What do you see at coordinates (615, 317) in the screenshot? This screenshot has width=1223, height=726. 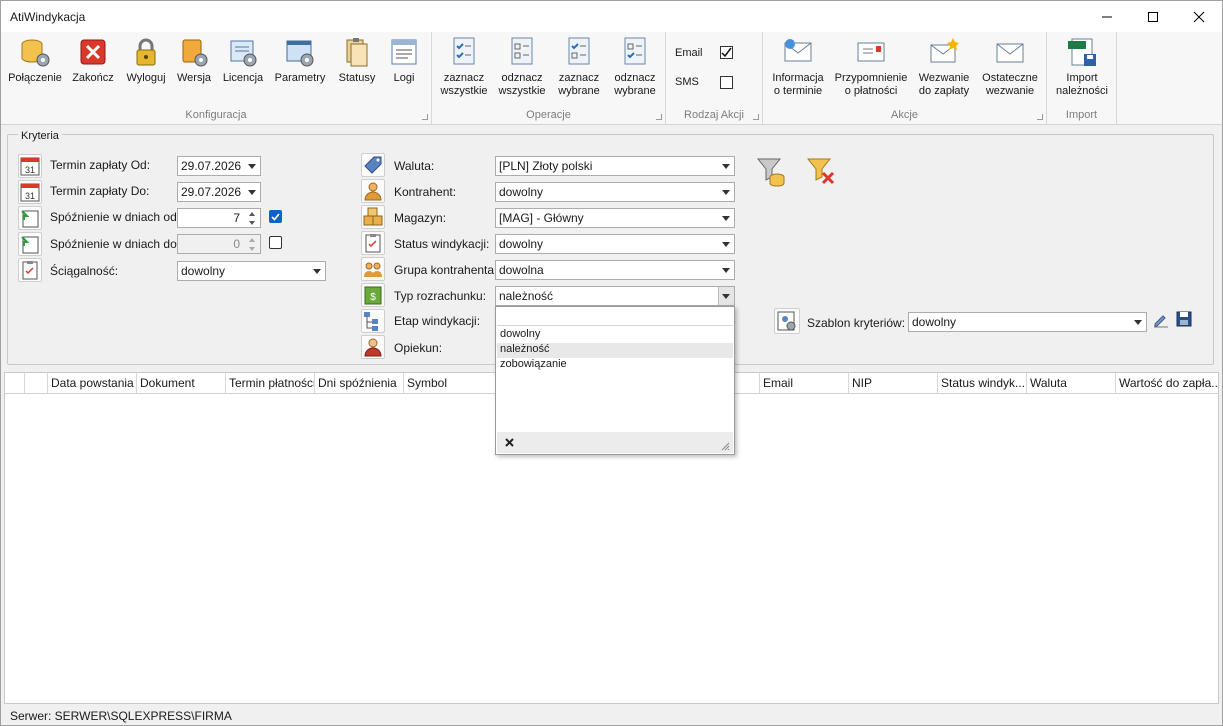 I see `dropdown-search-input` at bounding box center [615, 317].